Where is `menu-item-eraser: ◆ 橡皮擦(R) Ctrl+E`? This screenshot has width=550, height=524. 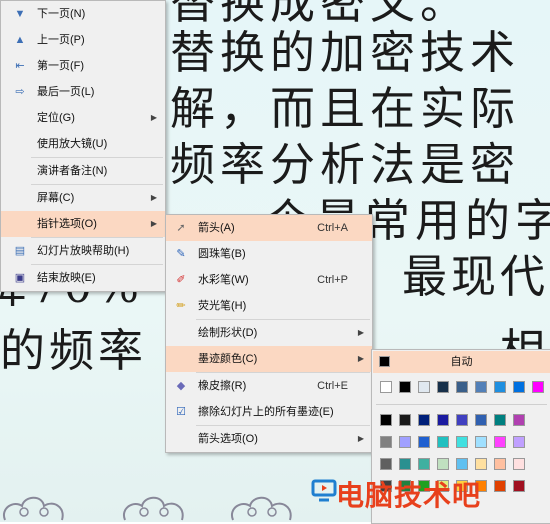 menu-item-eraser: ◆ 橡皮擦(R) Ctrl+E is located at coordinates (269, 386).